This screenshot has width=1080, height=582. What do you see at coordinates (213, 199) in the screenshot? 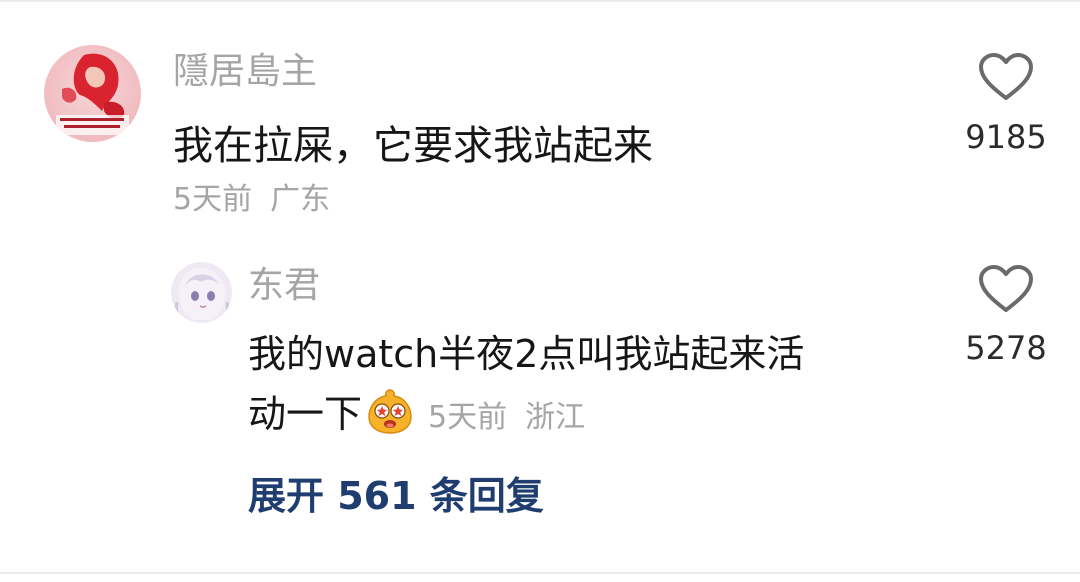
I see `comment-time: 5天前` at bounding box center [213, 199].